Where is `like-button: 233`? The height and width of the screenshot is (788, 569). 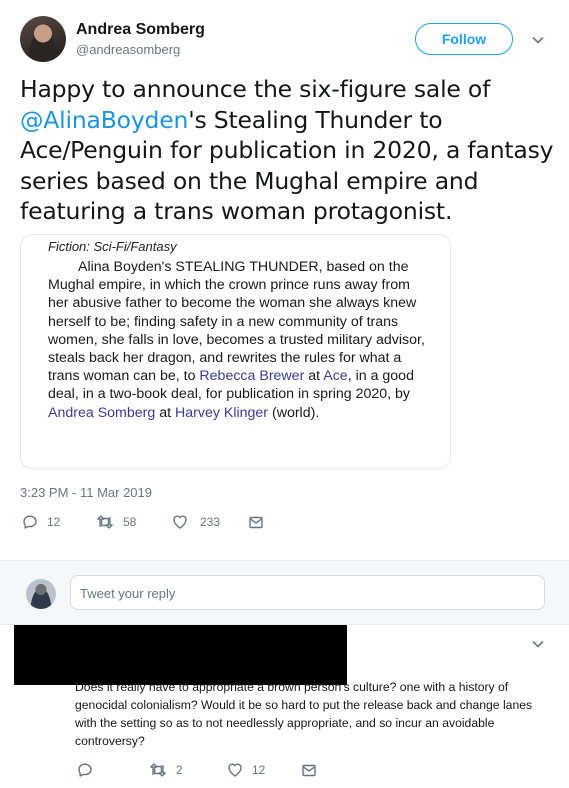
like-button: 233 is located at coordinates (196, 522).